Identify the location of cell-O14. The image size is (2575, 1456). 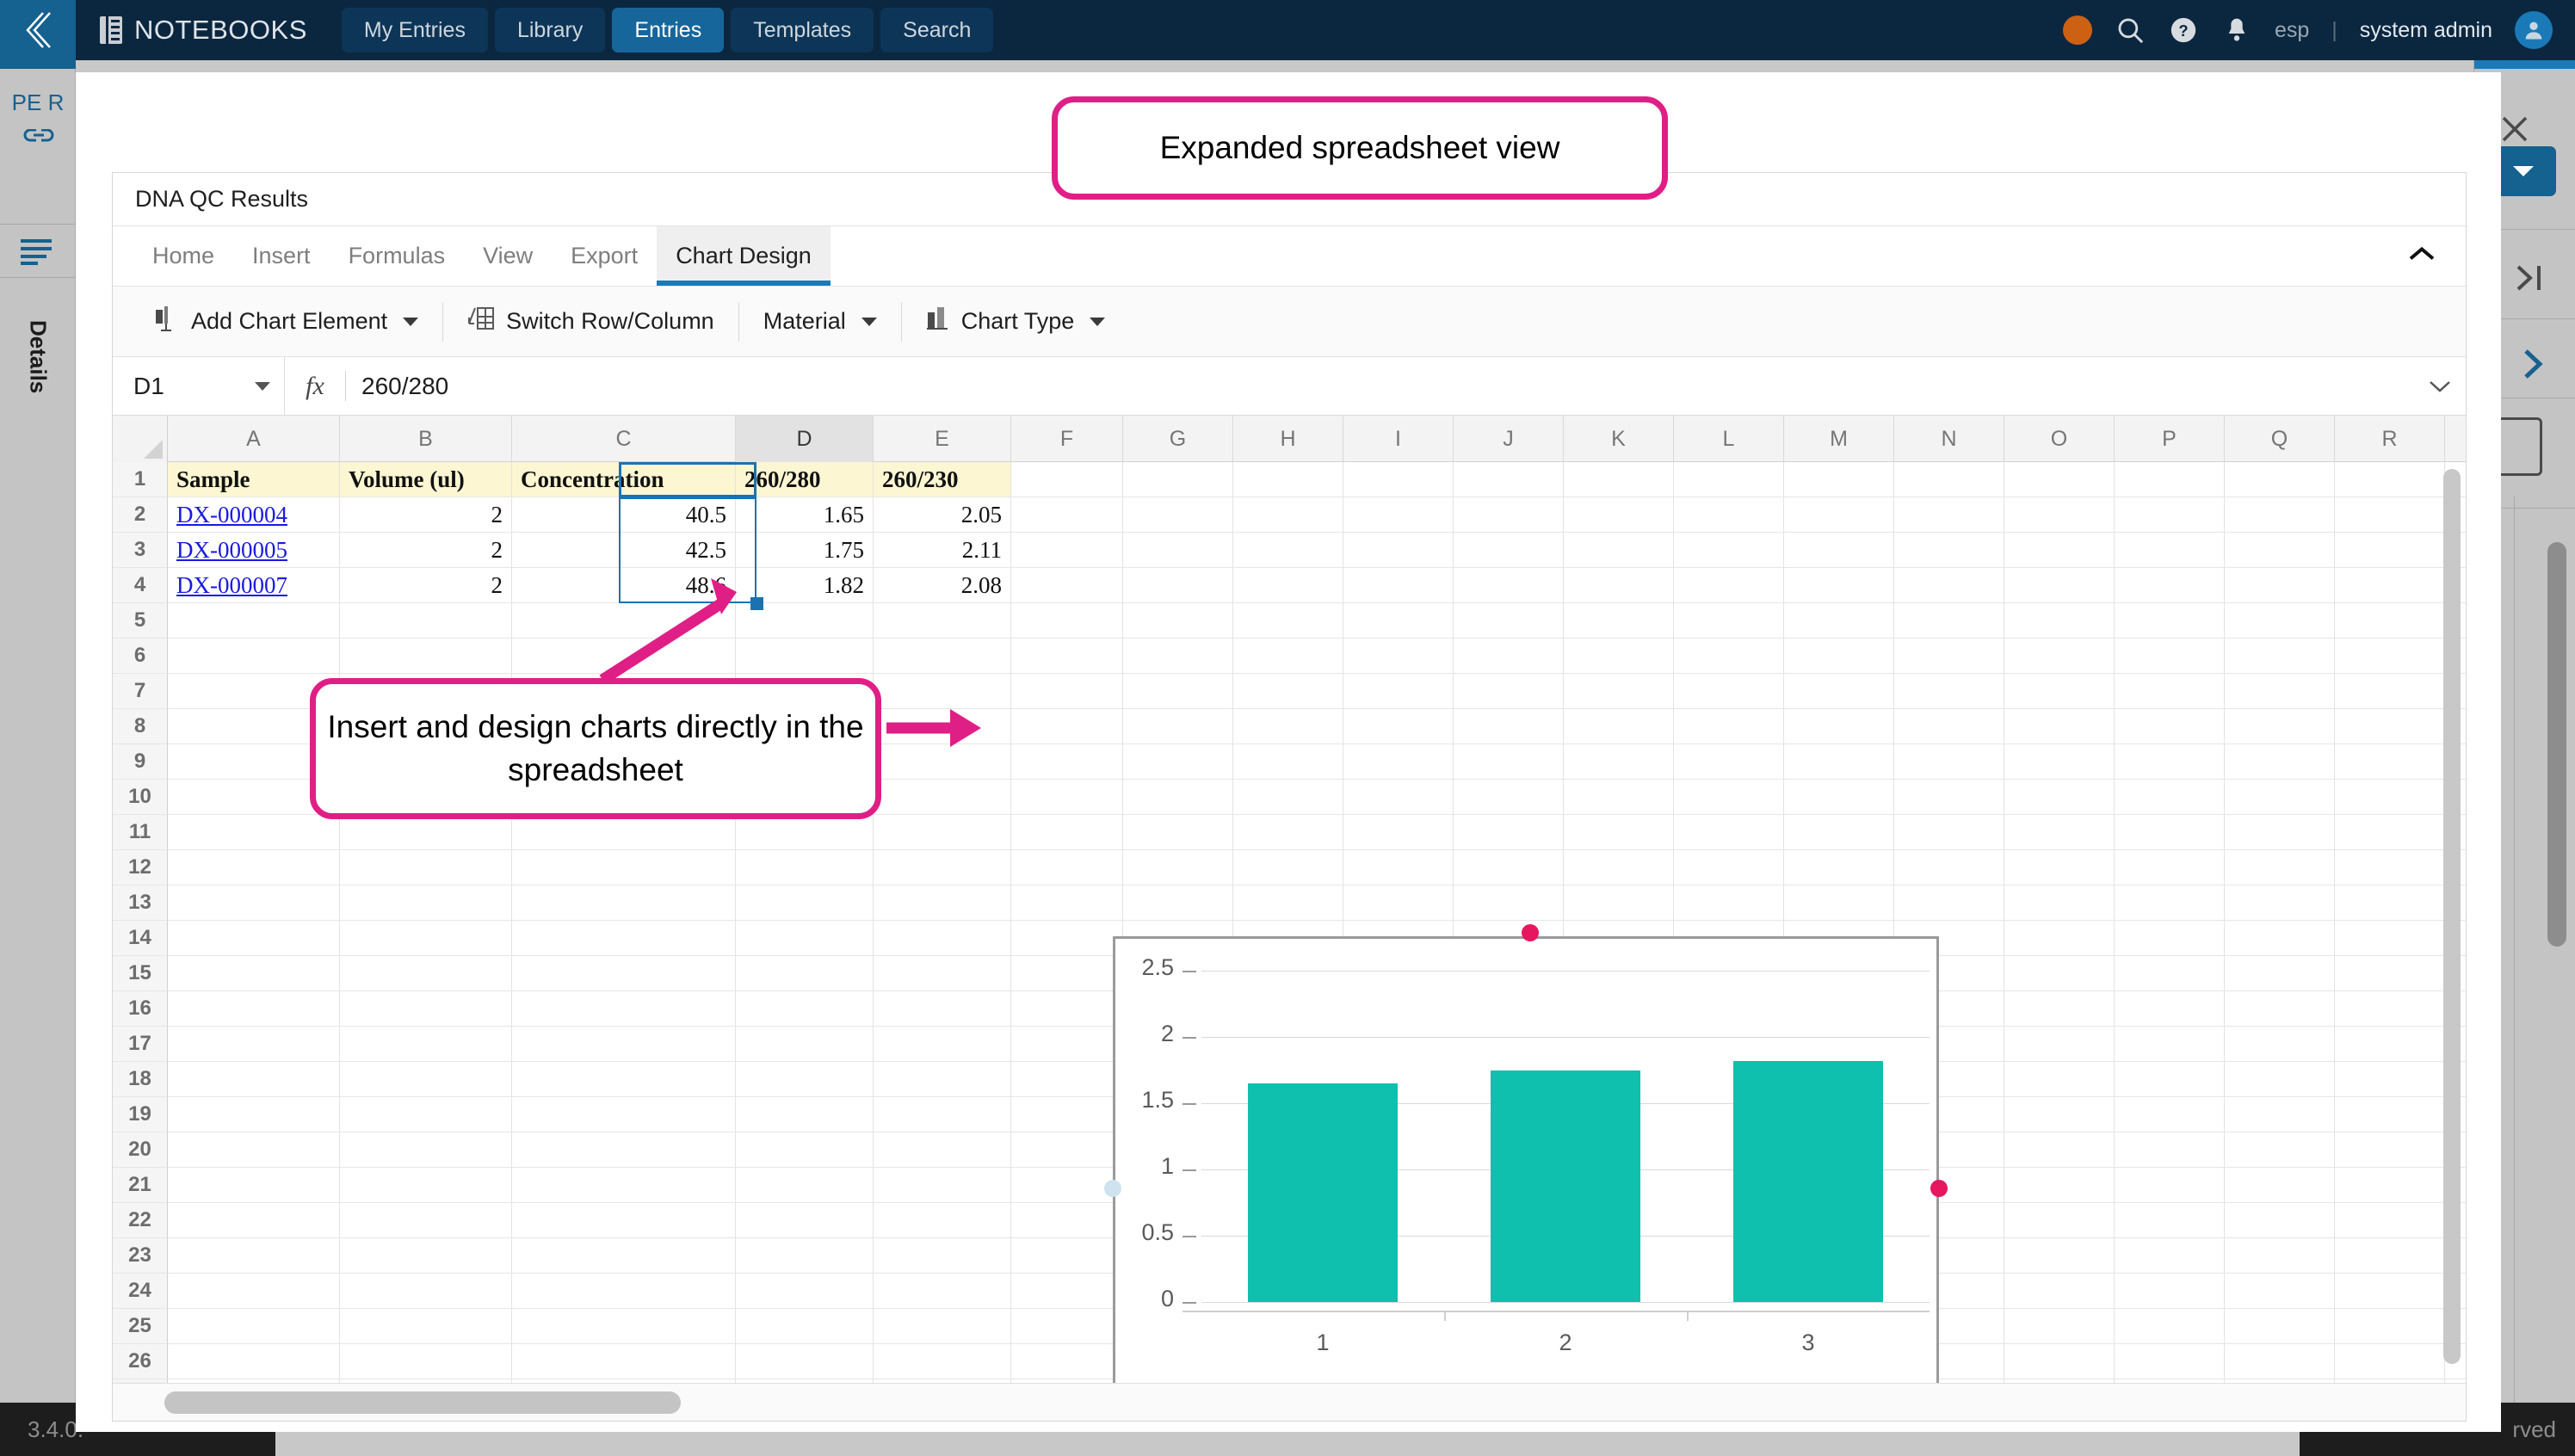
(2059, 939).